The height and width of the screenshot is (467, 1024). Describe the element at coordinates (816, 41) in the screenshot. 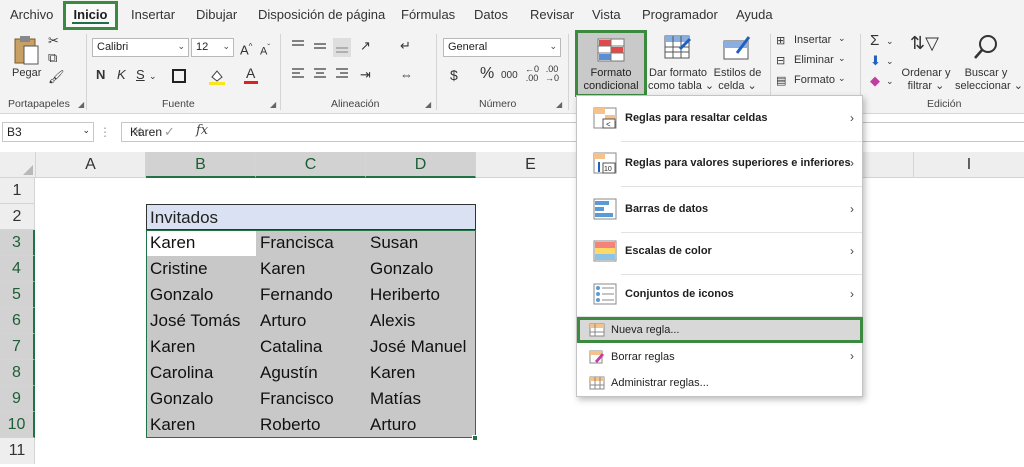

I see `insert-cells-button: ⊞ Insertar ⌄` at that location.